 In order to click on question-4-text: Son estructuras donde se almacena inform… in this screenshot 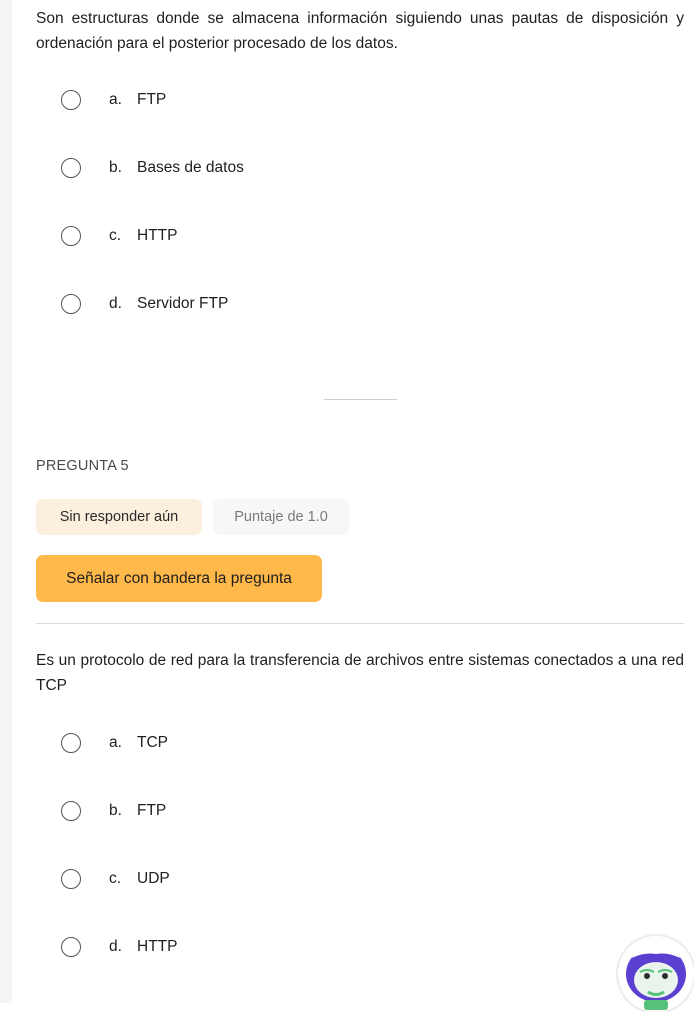, I will do `click(360, 31)`.